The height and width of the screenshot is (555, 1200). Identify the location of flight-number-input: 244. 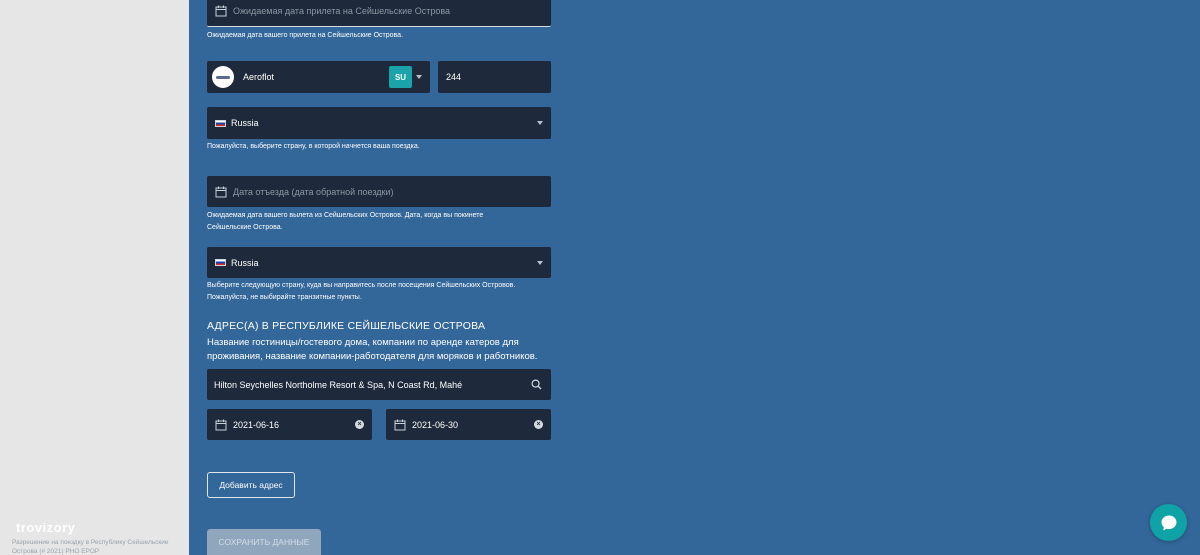
(494, 77).